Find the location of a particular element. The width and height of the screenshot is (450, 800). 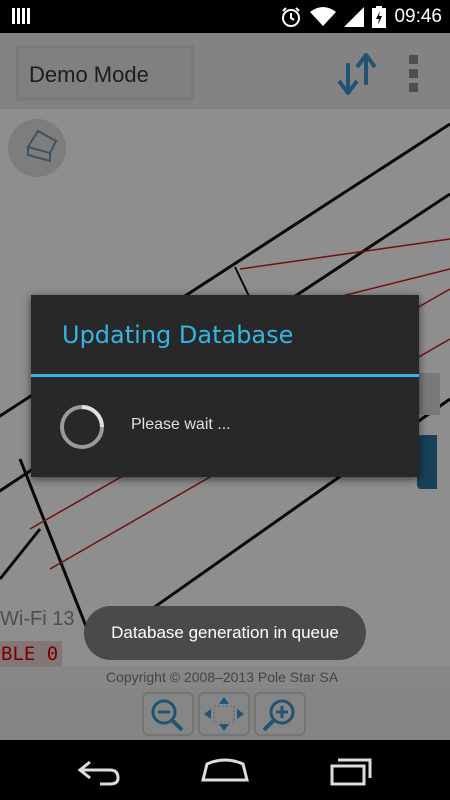

clock: 09:46 is located at coordinates (418, 16).